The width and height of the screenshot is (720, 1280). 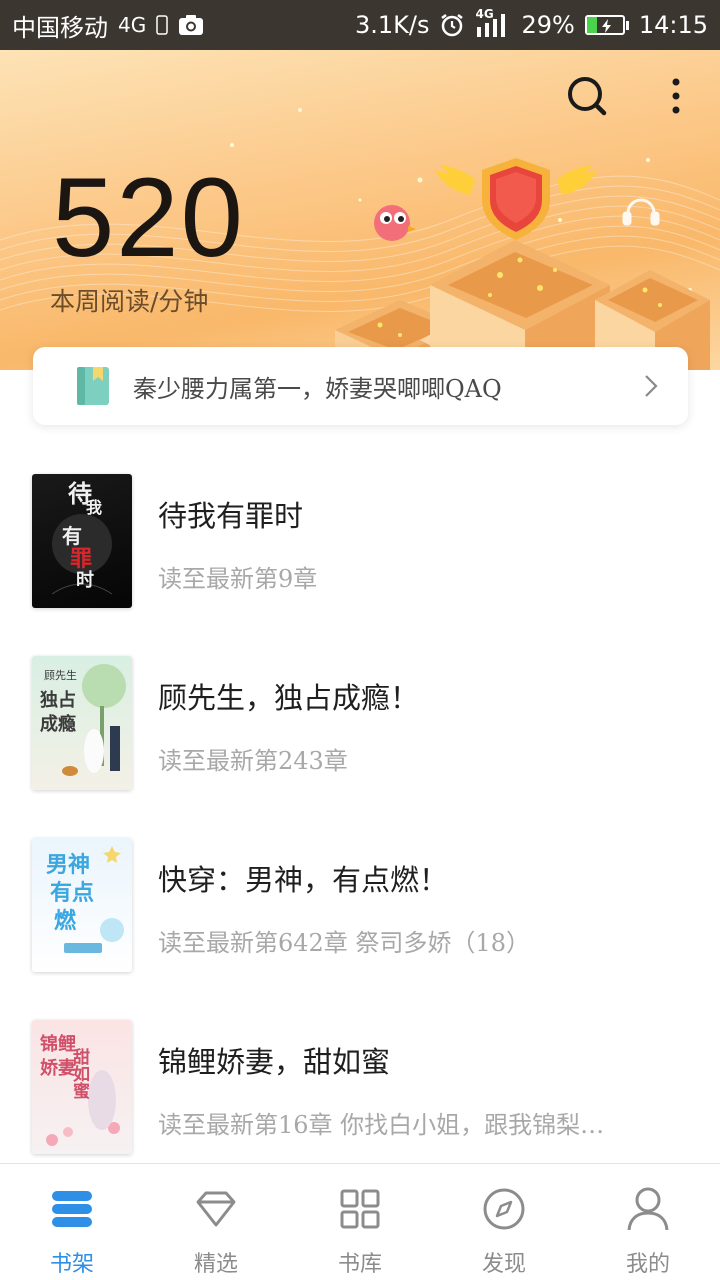 I want to click on book-title: 快穿：男神，有点燃！, so click(x=303, y=880).